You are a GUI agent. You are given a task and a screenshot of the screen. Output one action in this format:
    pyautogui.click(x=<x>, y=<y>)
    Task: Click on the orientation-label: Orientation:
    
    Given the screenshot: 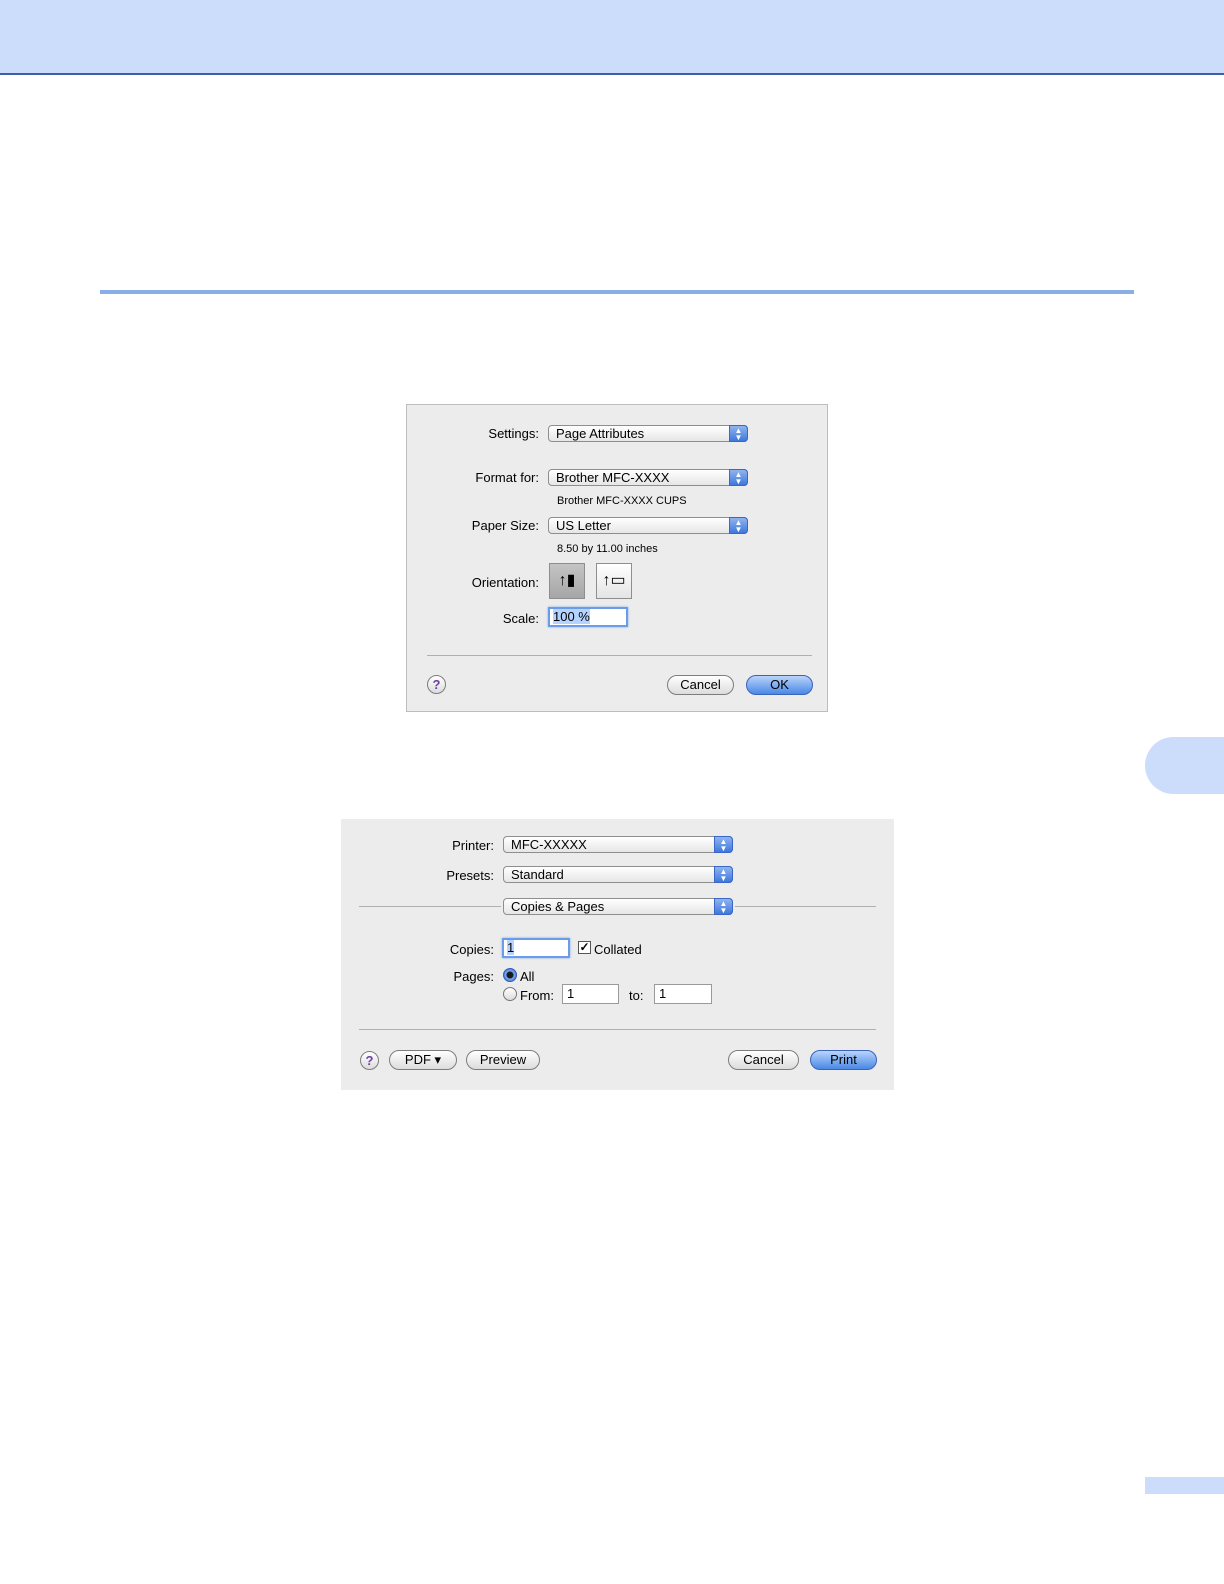 What is the action you would take?
    pyautogui.click(x=505, y=582)
    